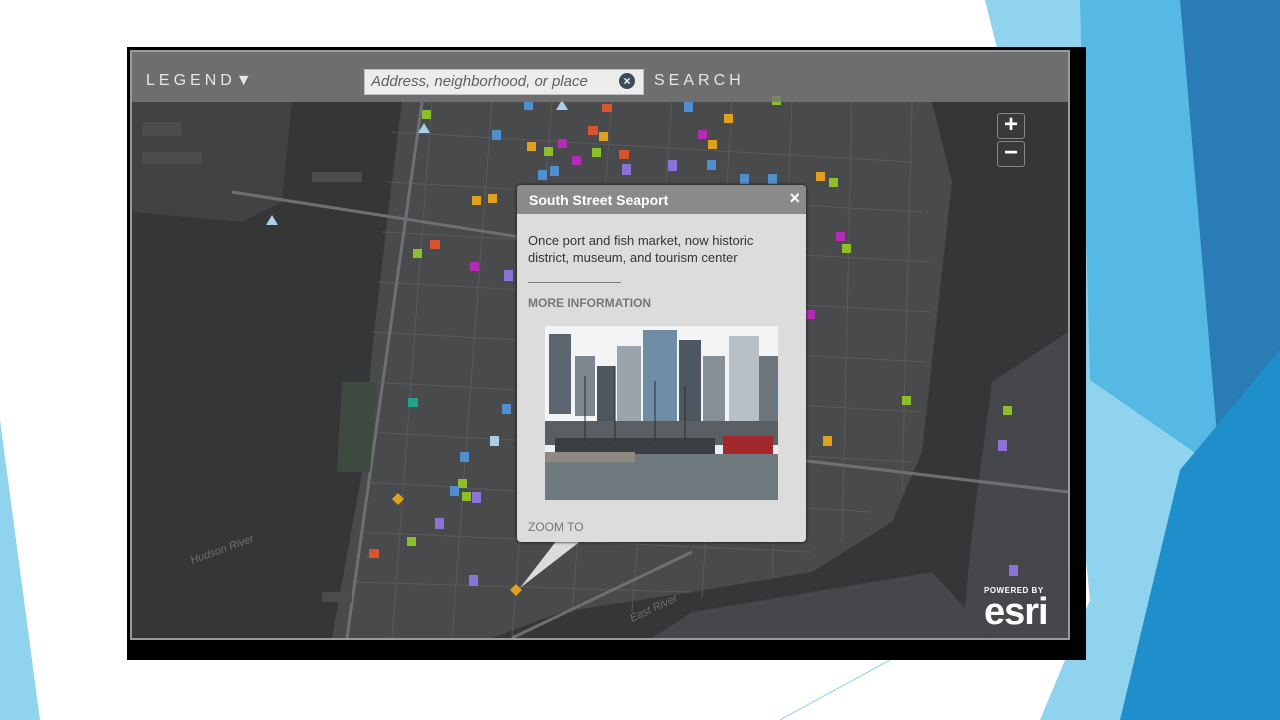 This screenshot has width=1280, height=720. What do you see at coordinates (574, 282) in the screenshot?
I see `divider` at bounding box center [574, 282].